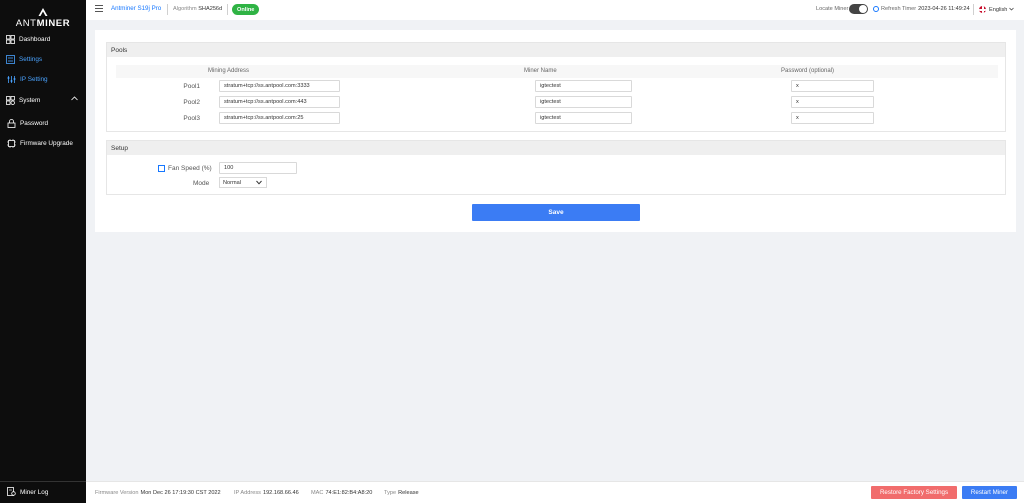 The width and height of the screenshot is (1024, 503). I want to click on clock-icon, so click(876, 9).